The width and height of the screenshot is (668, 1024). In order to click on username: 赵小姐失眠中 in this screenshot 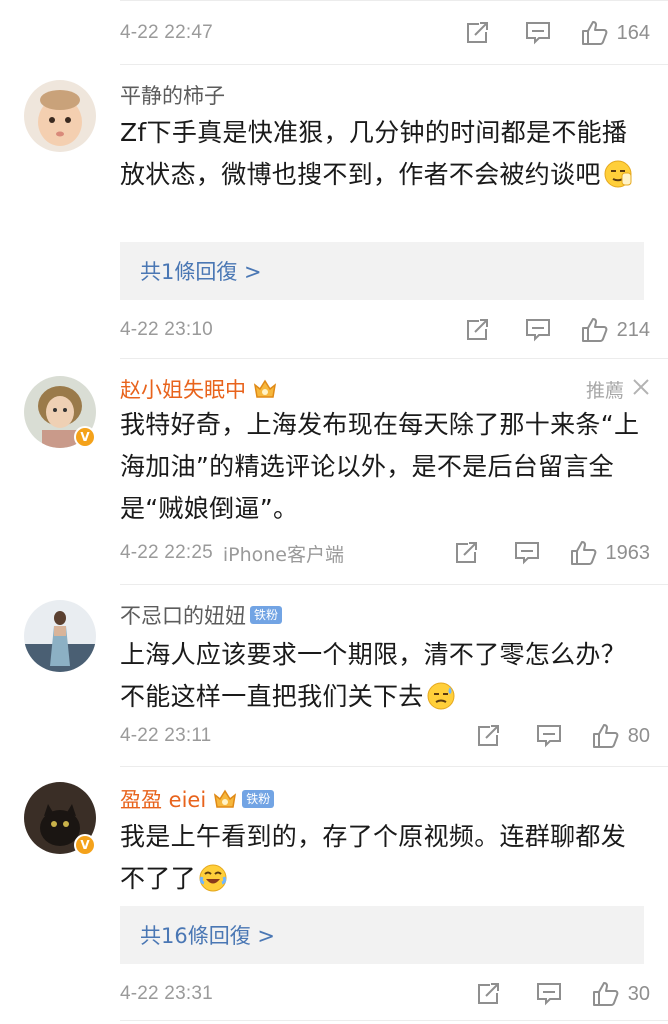, I will do `click(183, 389)`.